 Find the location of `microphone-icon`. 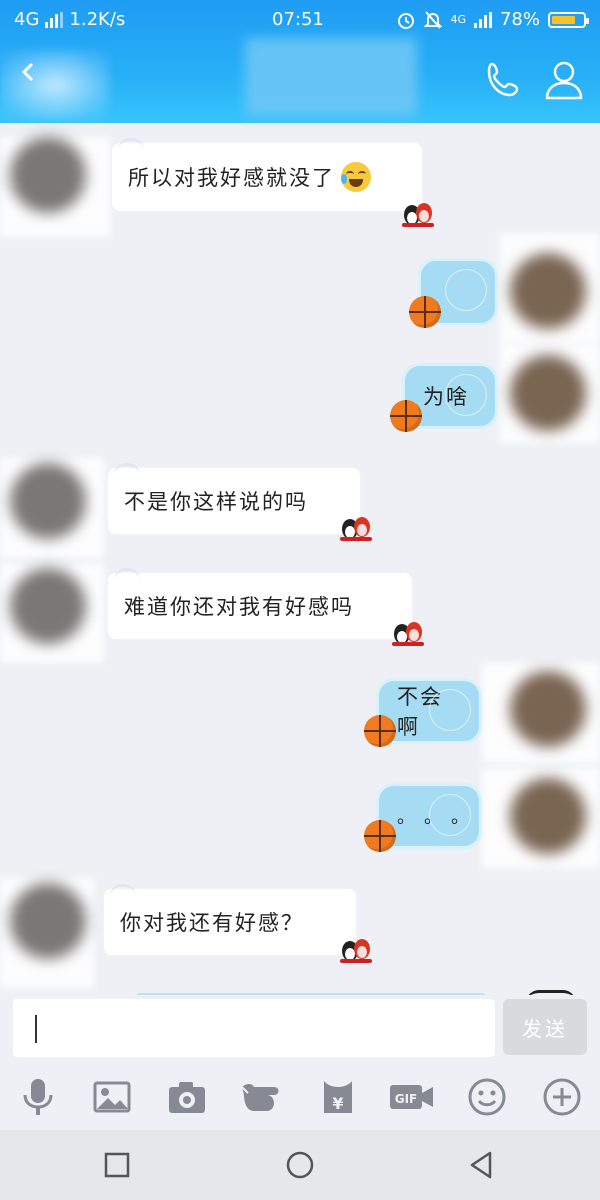

microphone-icon is located at coordinates (38, 1097).